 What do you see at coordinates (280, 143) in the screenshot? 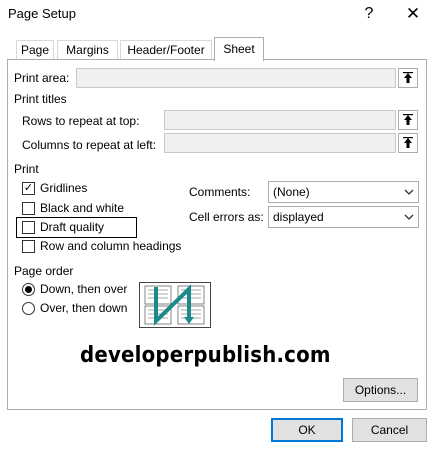
I see `columns-to-repeat-input` at bounding box center [280, 143].